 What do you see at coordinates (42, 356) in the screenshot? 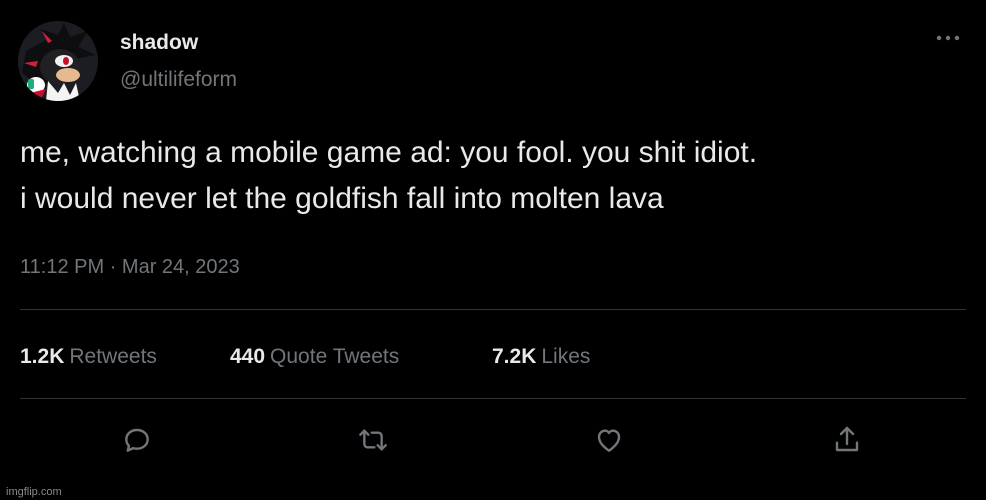
I see `retweets-count: 1.2K` at bounding box center [42, 356].